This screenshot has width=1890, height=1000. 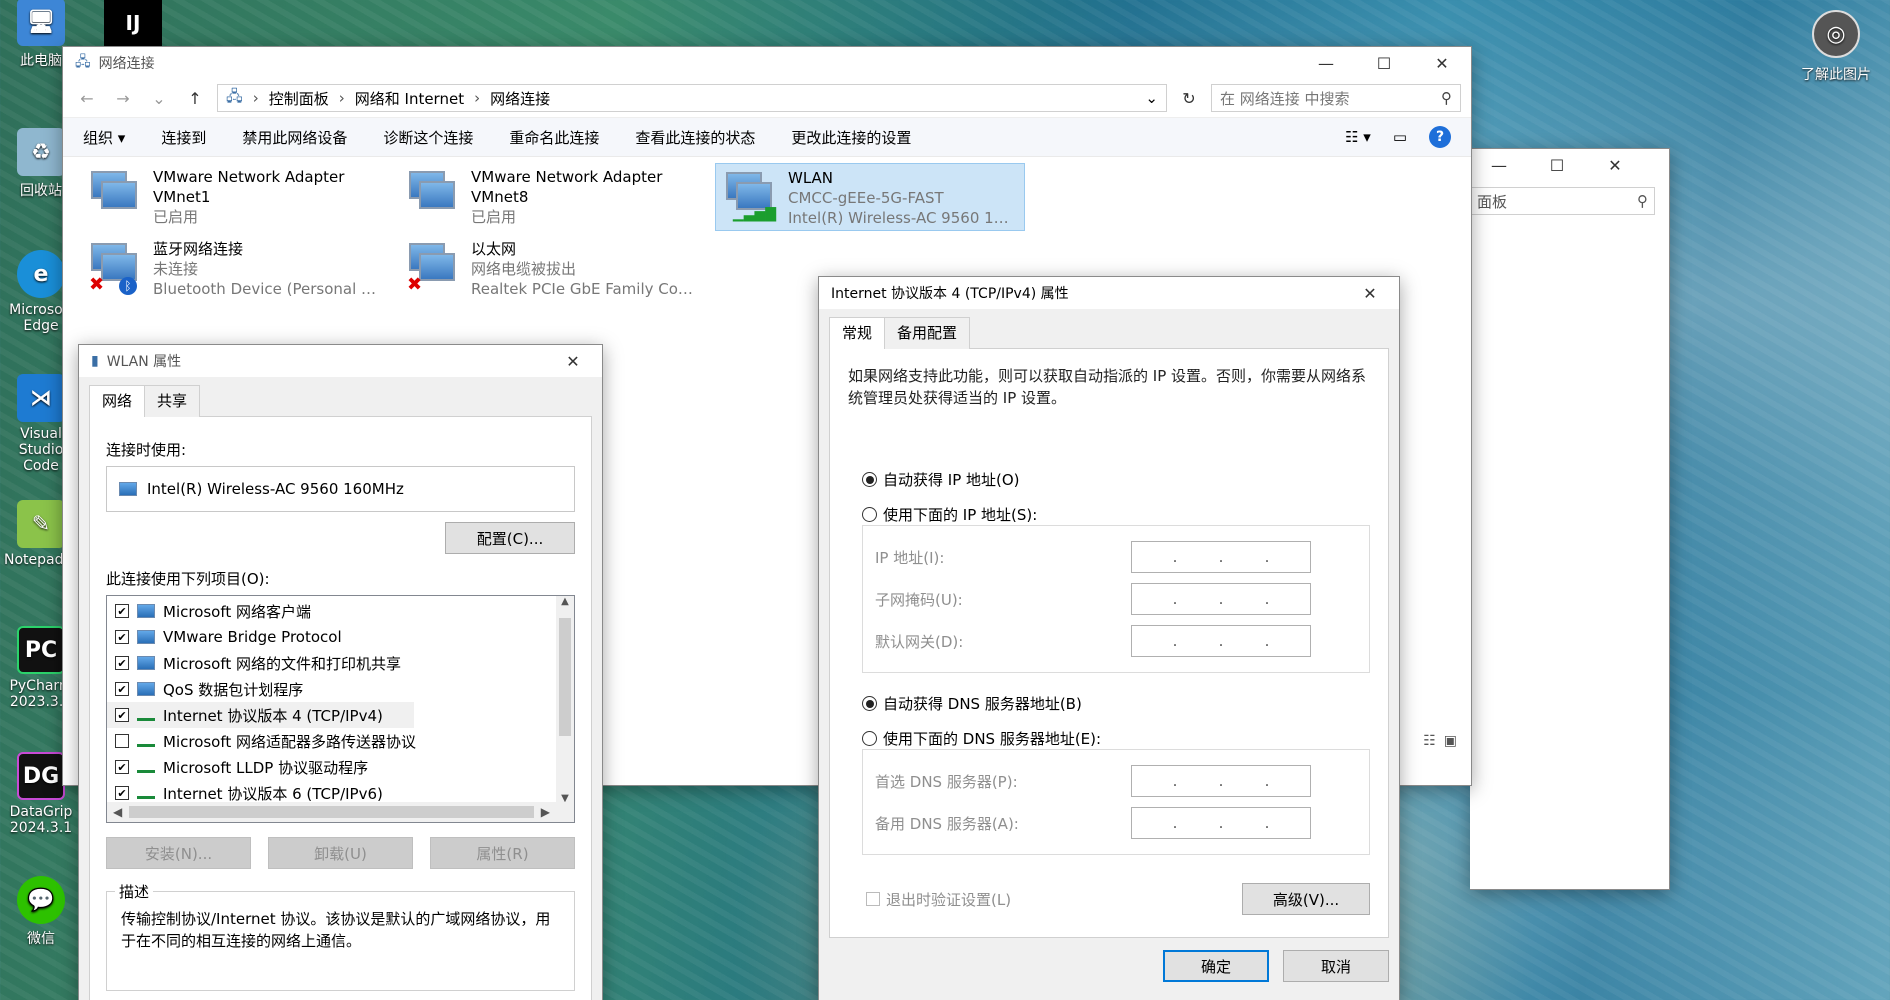 I want to click on ok-button: 确定, so click(x=1216, y=966).